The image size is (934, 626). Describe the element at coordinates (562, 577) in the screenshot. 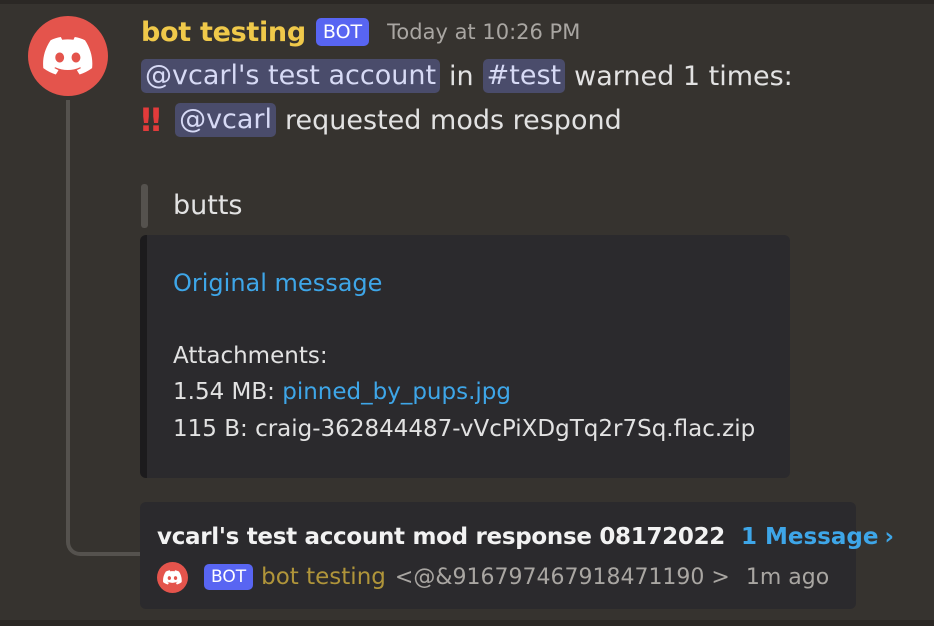

I see `thread-preview-text: <@&916797467918471190 >` at that location.